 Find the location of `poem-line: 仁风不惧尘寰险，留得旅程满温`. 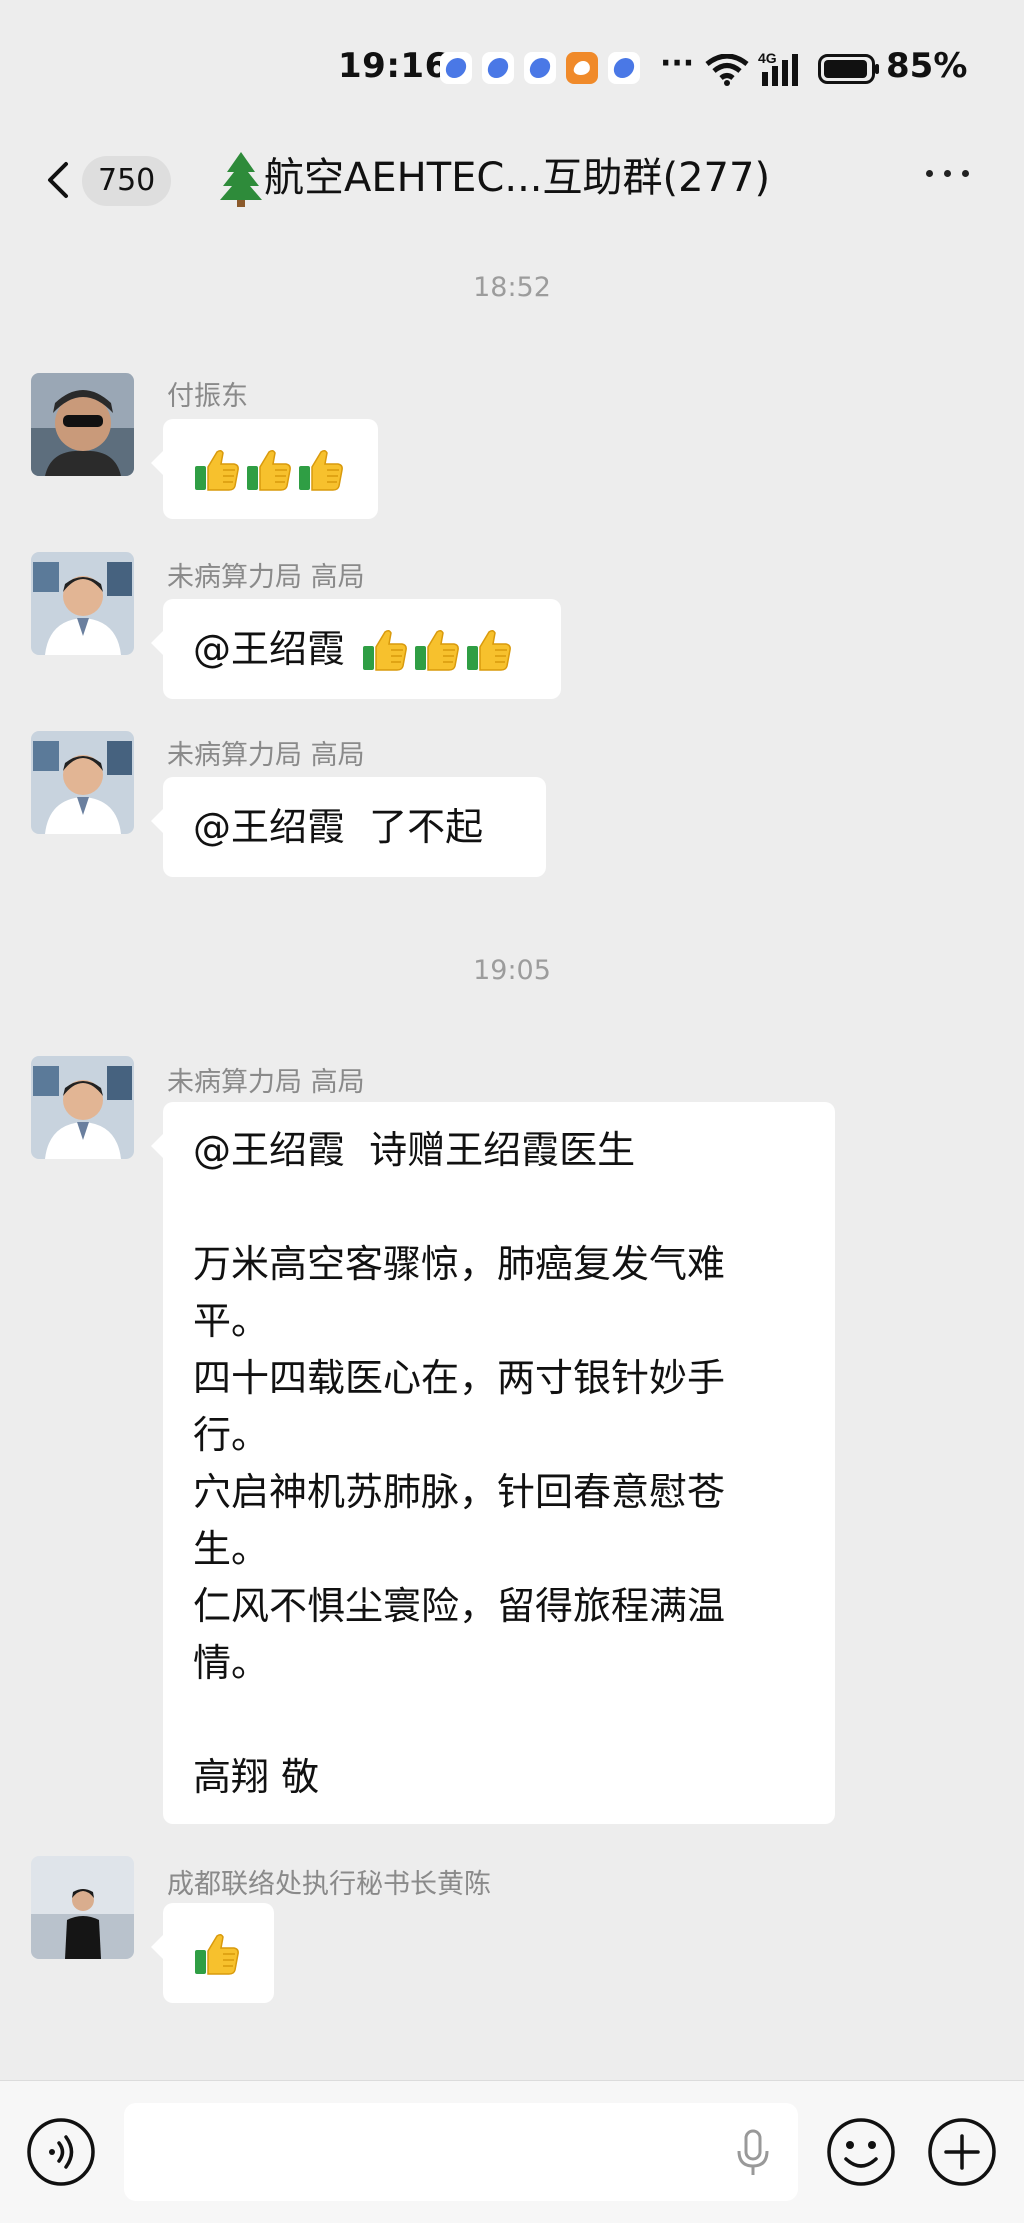

poem-line: 仁风不惧尘寰险，留得旅程满温 is located at coordinates (459, 1606).